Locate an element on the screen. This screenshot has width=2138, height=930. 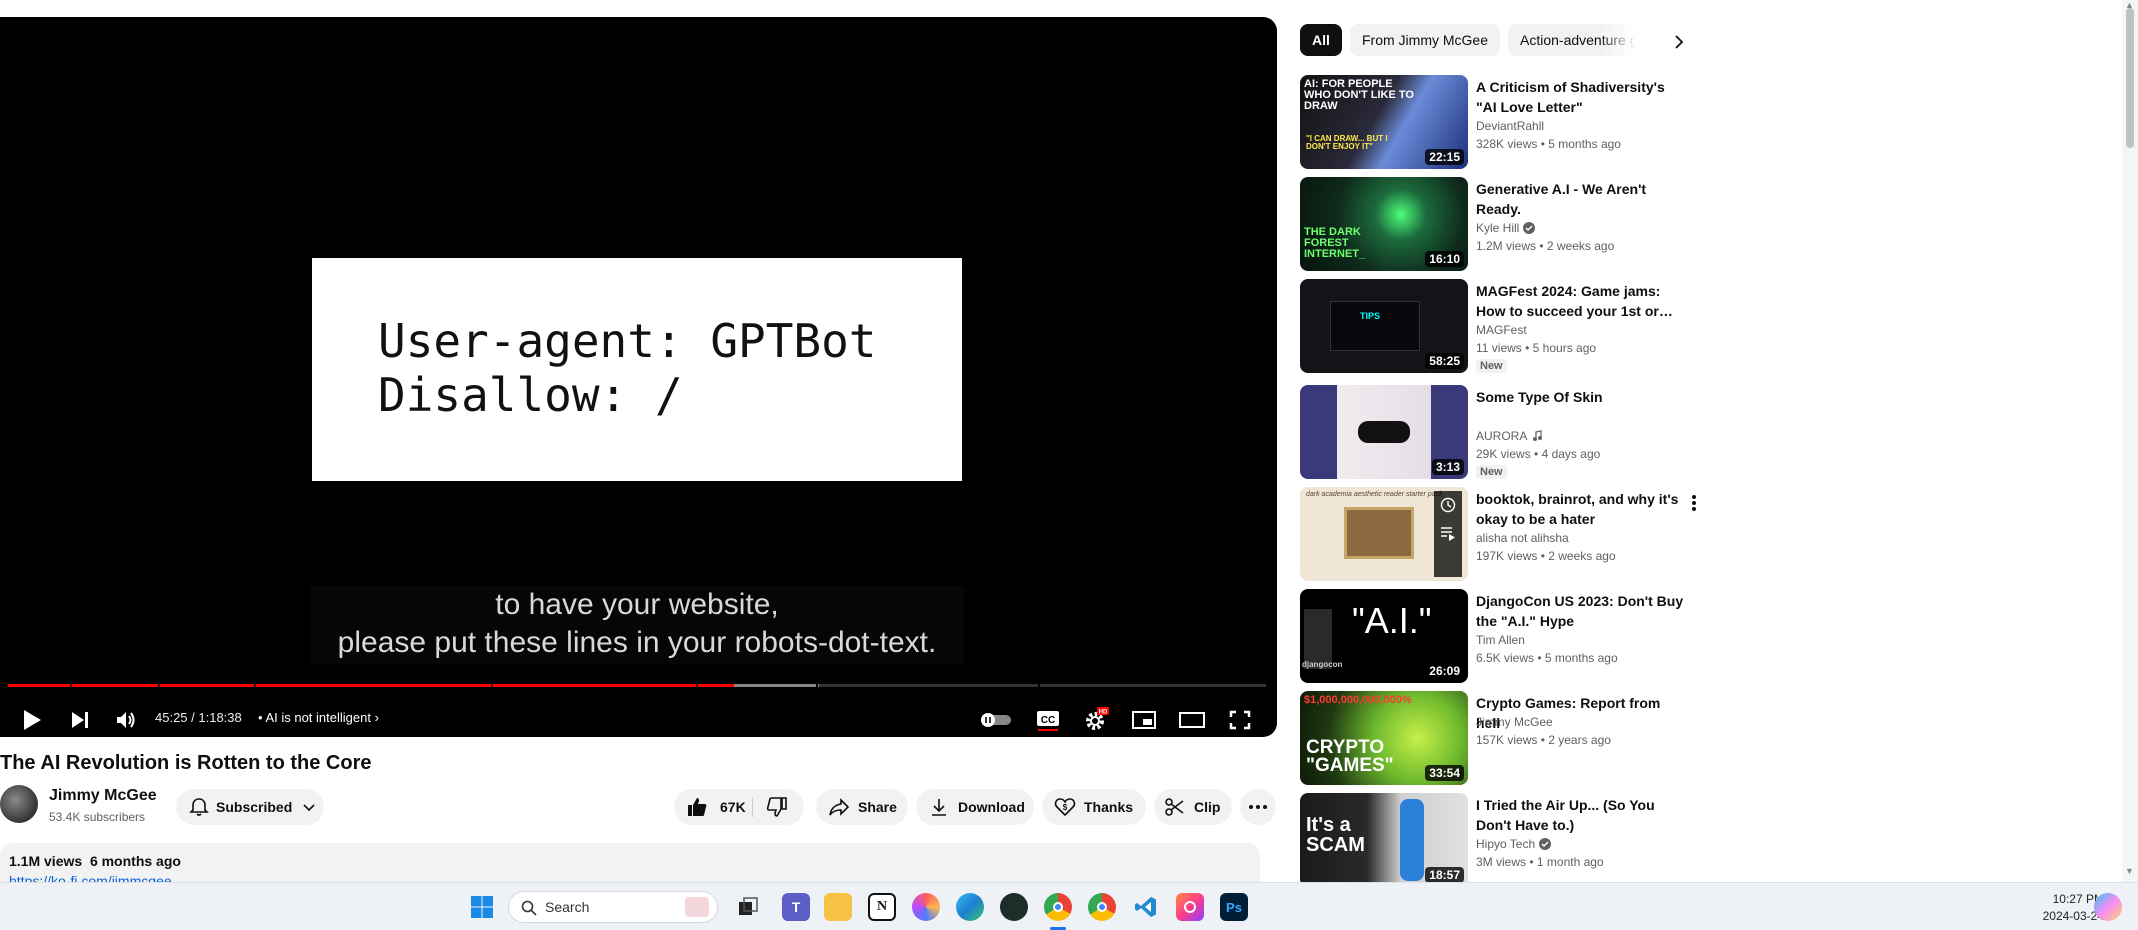
taskbar-app-edge is located at coordinates (970, 907).